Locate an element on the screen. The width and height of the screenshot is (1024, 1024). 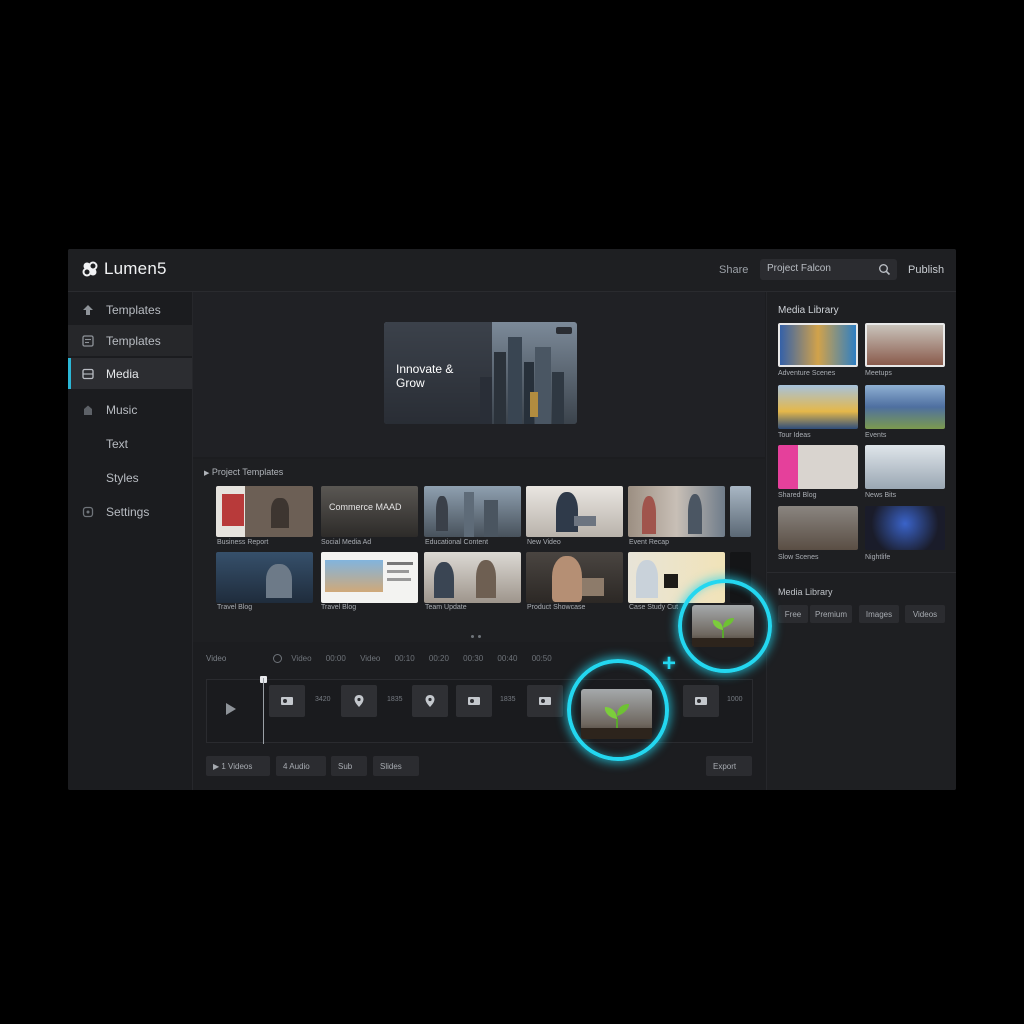
sidebar-item-label: Music is located at coordinates (122, 409).